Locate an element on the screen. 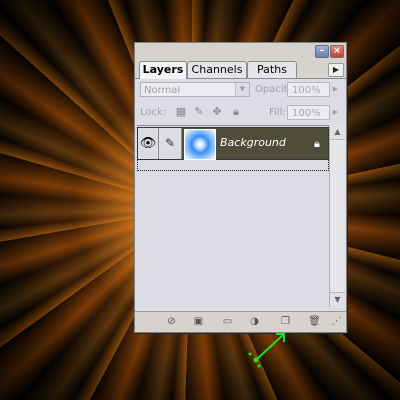  scroll-up-icon: ▲ is located at coordinates (337, 132).